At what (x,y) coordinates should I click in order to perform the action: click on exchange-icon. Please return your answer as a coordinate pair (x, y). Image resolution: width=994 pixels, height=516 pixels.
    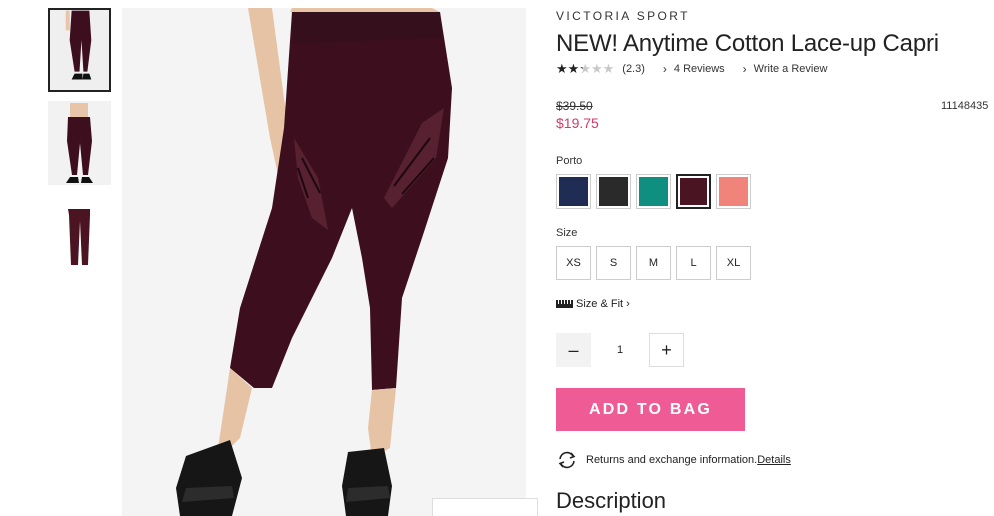
    Looking at the image, I should click on (567, 460).